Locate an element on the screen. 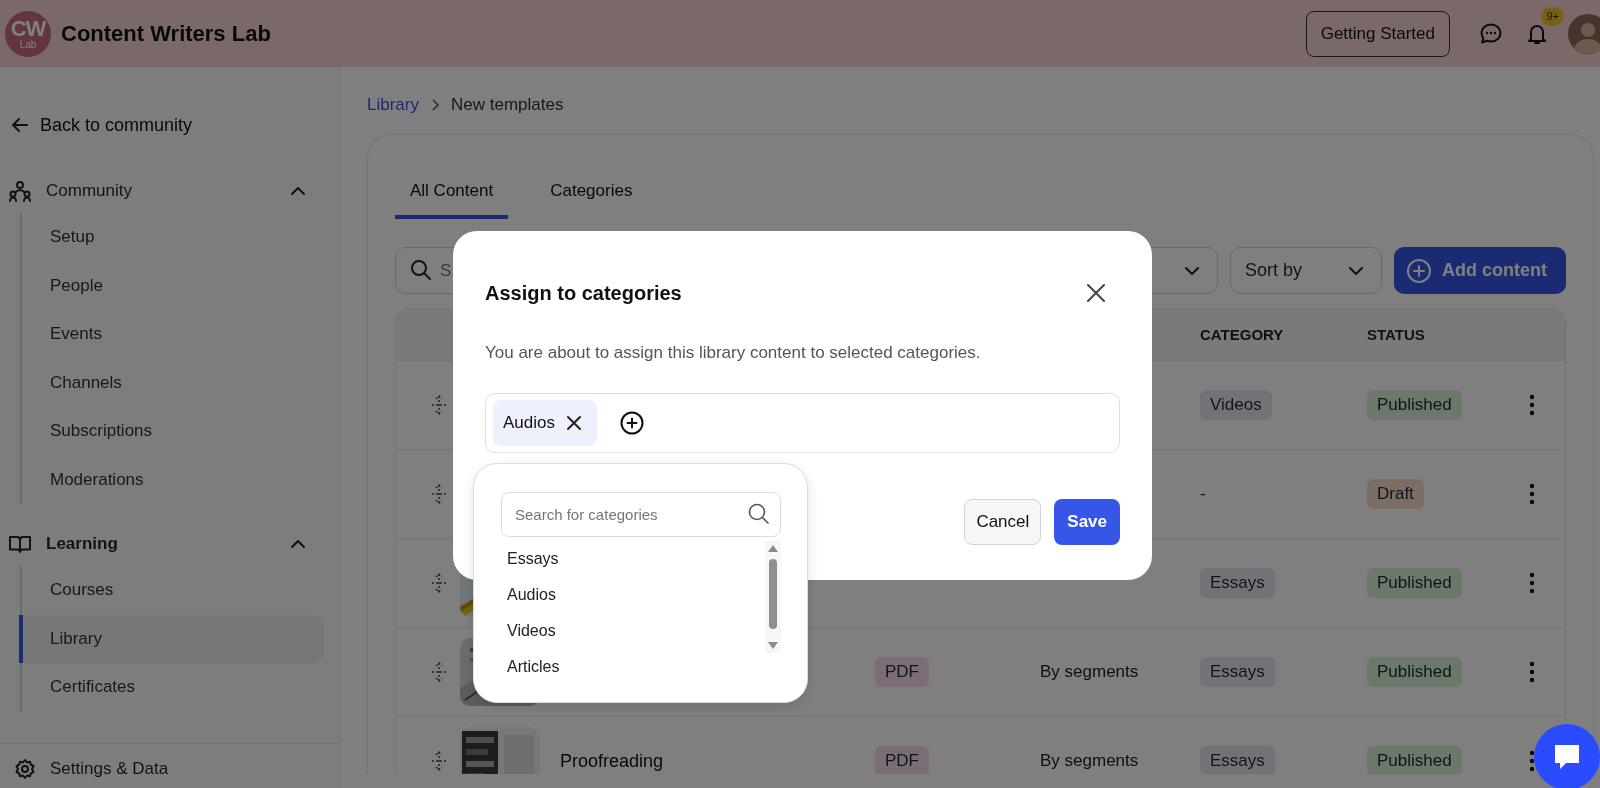 The image size is (1600, 788). sidebar-item: People is located at coordinates (173, 285).